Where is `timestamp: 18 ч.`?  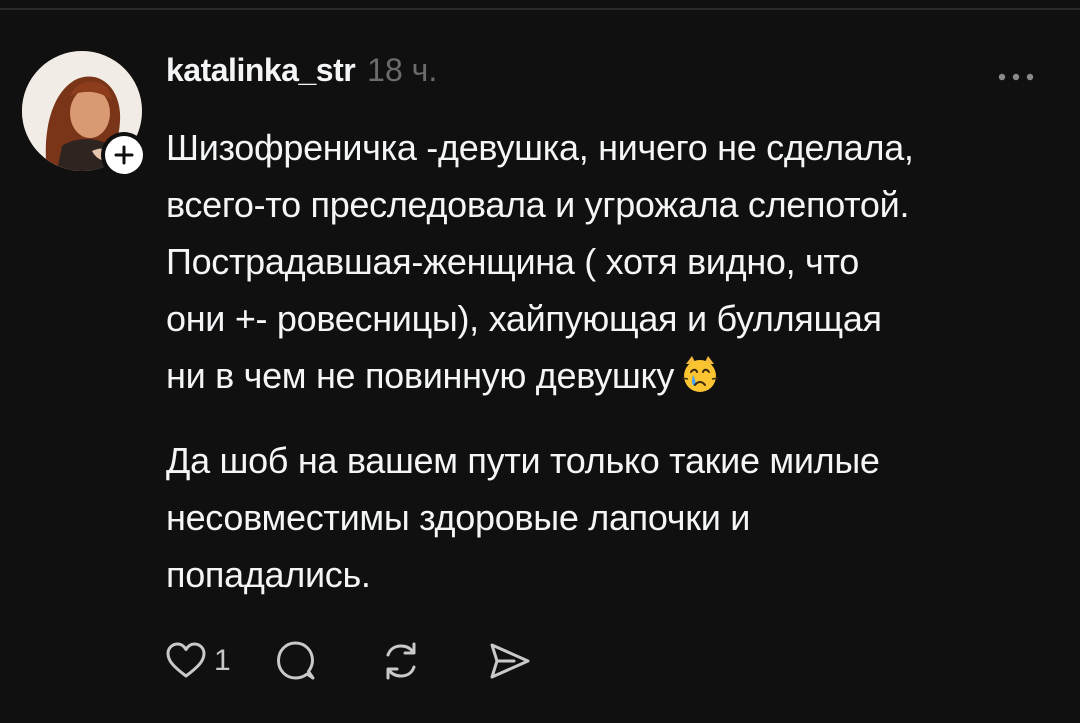 timestamp: 18 ч. is located at coordinates (402, 70).